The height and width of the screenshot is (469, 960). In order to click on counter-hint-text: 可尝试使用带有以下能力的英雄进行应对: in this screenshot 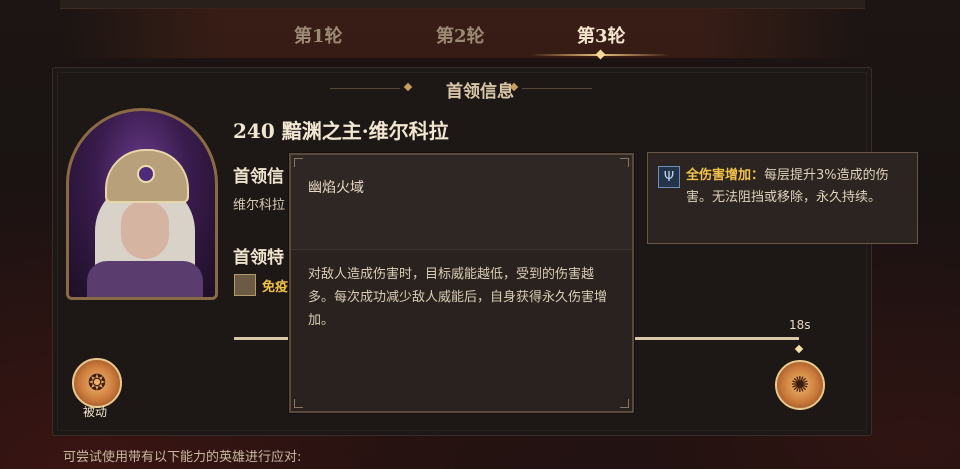, I will do `click(182, 457)`.